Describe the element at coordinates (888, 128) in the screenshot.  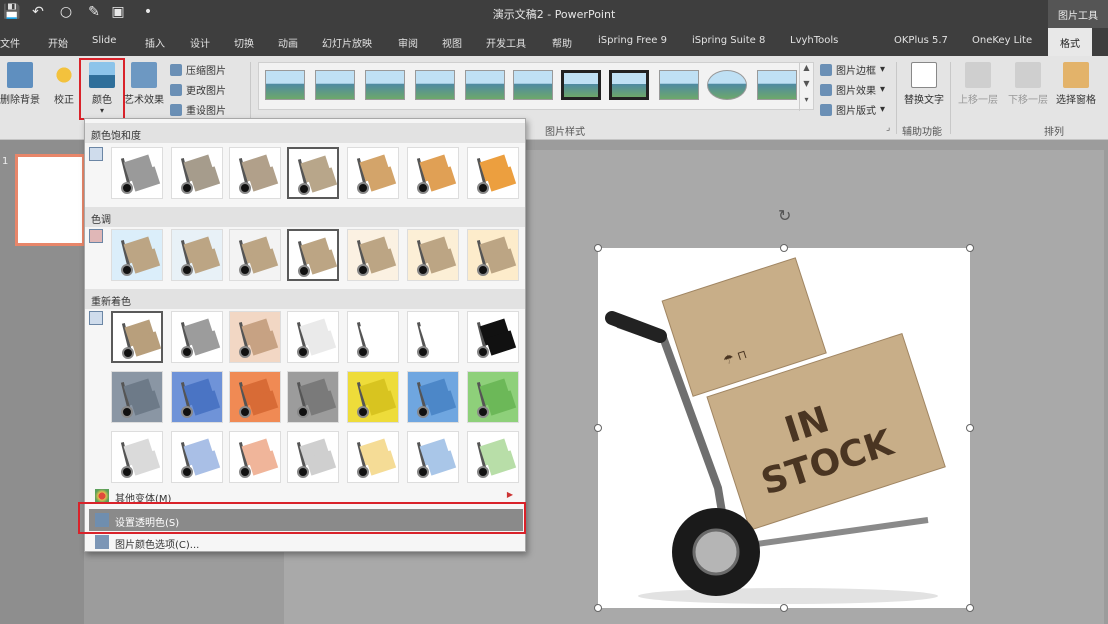
I see `dialog-launcher-icon: ⌟` at that location.